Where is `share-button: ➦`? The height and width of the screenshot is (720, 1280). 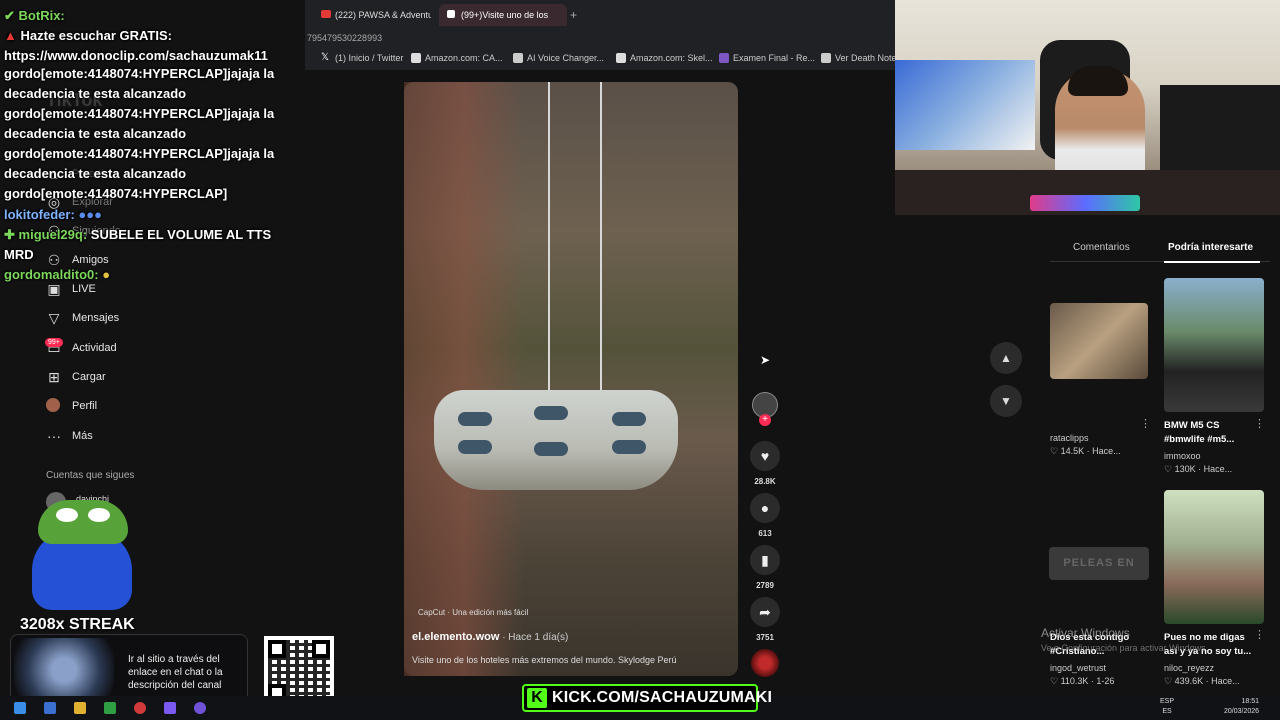
share-button: ➦ is located at coordinates (765, 612).